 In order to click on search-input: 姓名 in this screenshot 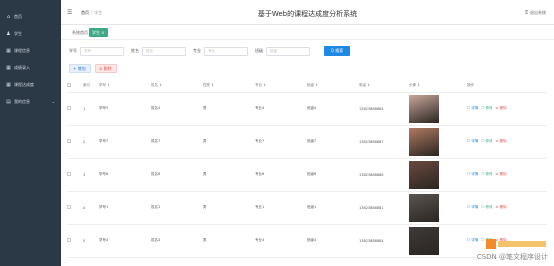, I will do `click(164, 51)`.